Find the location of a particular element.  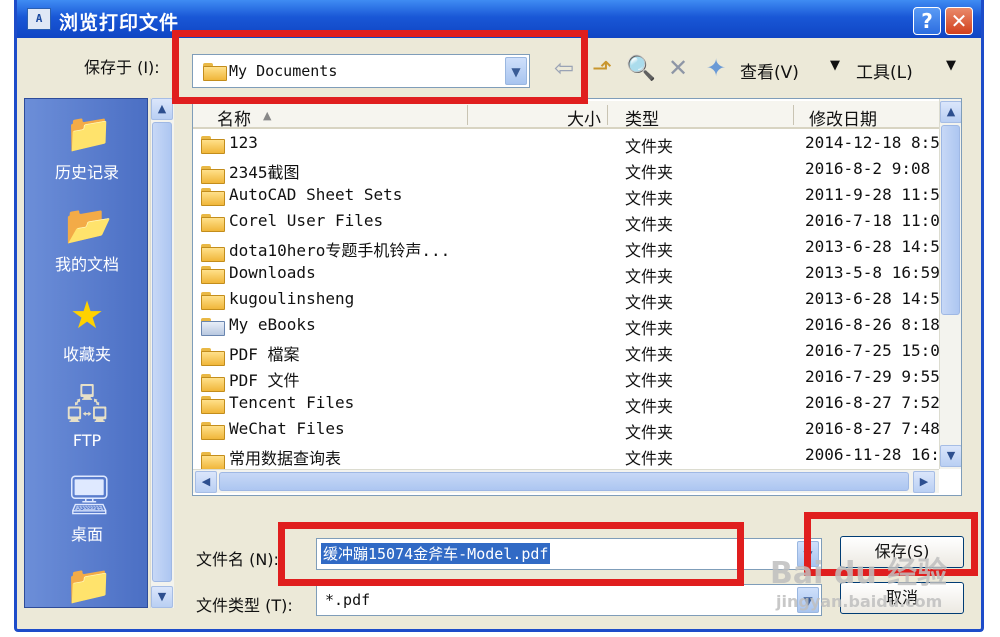

place-more: 📁 is located at coordinates (87, 587).